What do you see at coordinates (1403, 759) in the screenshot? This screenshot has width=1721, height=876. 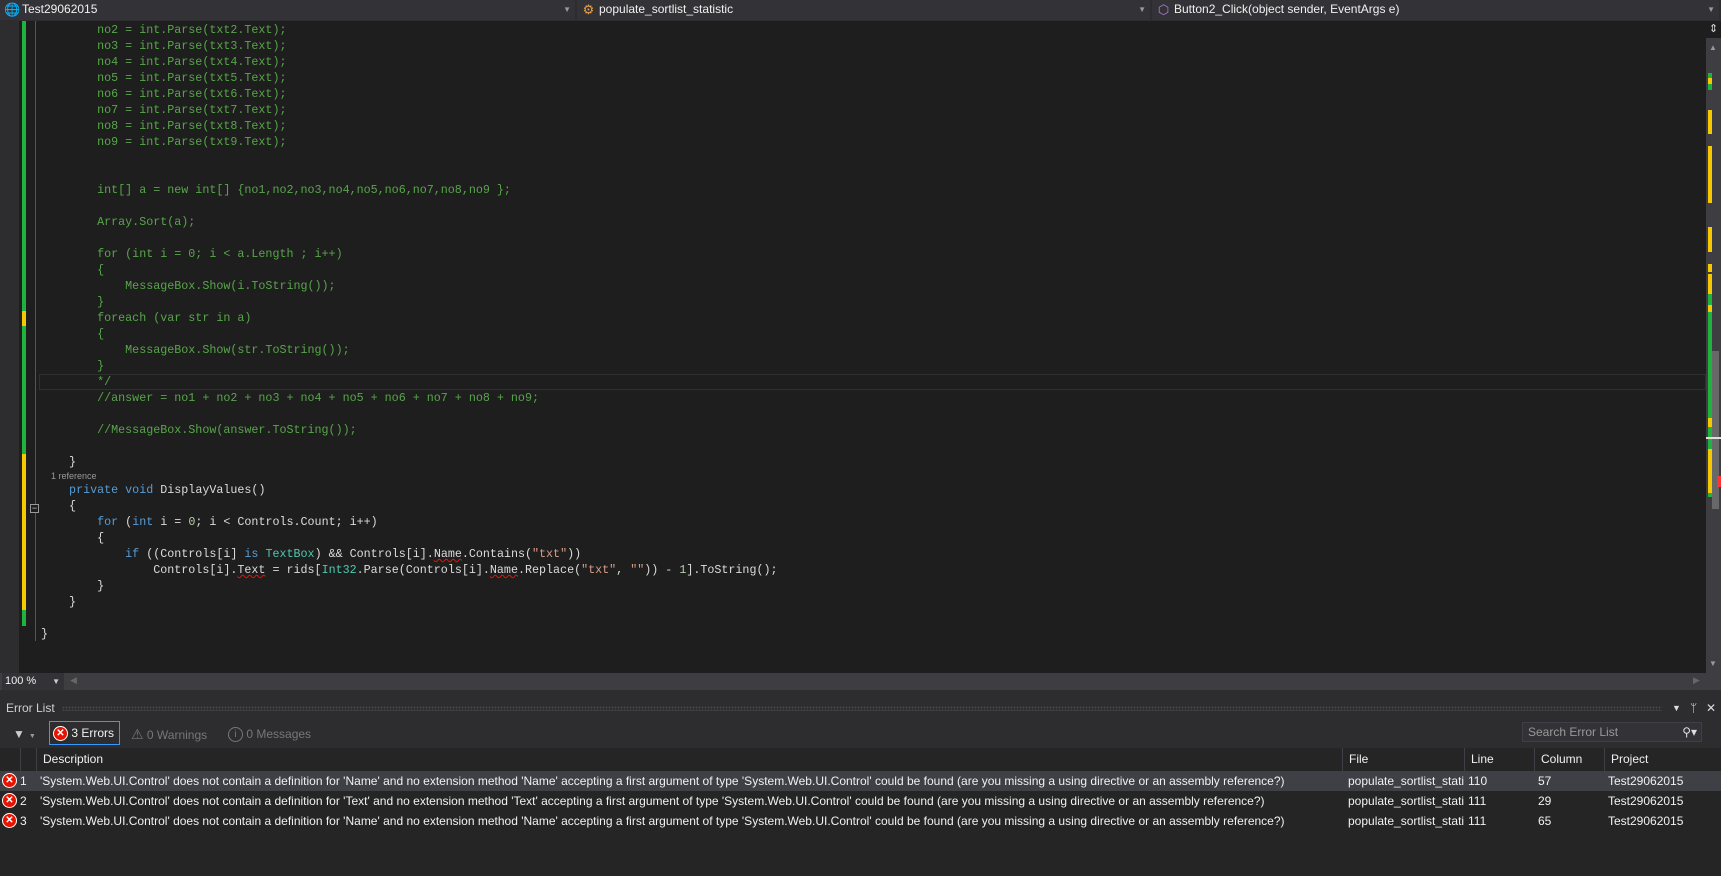 I see `column-header-file: File` at bounding box center [1403, 759].